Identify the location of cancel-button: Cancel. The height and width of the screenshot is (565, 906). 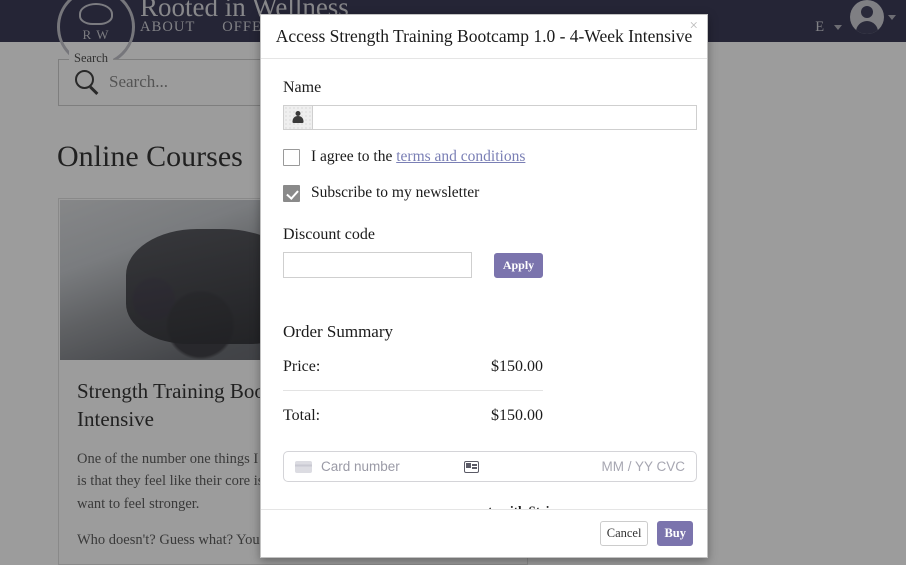
(624, 533).